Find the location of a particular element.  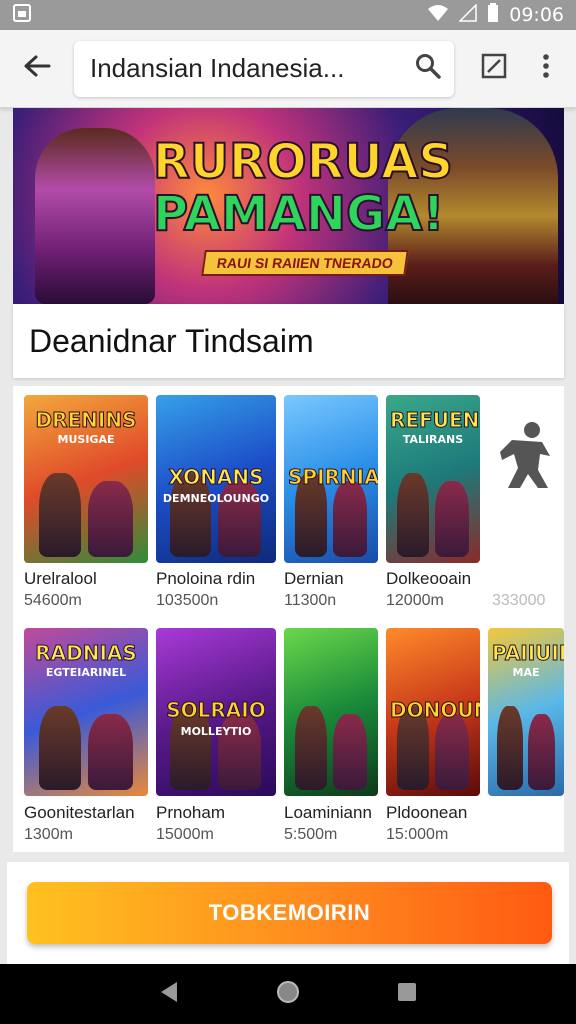

game-name: Urelralool is located at coordinates (60, 578).